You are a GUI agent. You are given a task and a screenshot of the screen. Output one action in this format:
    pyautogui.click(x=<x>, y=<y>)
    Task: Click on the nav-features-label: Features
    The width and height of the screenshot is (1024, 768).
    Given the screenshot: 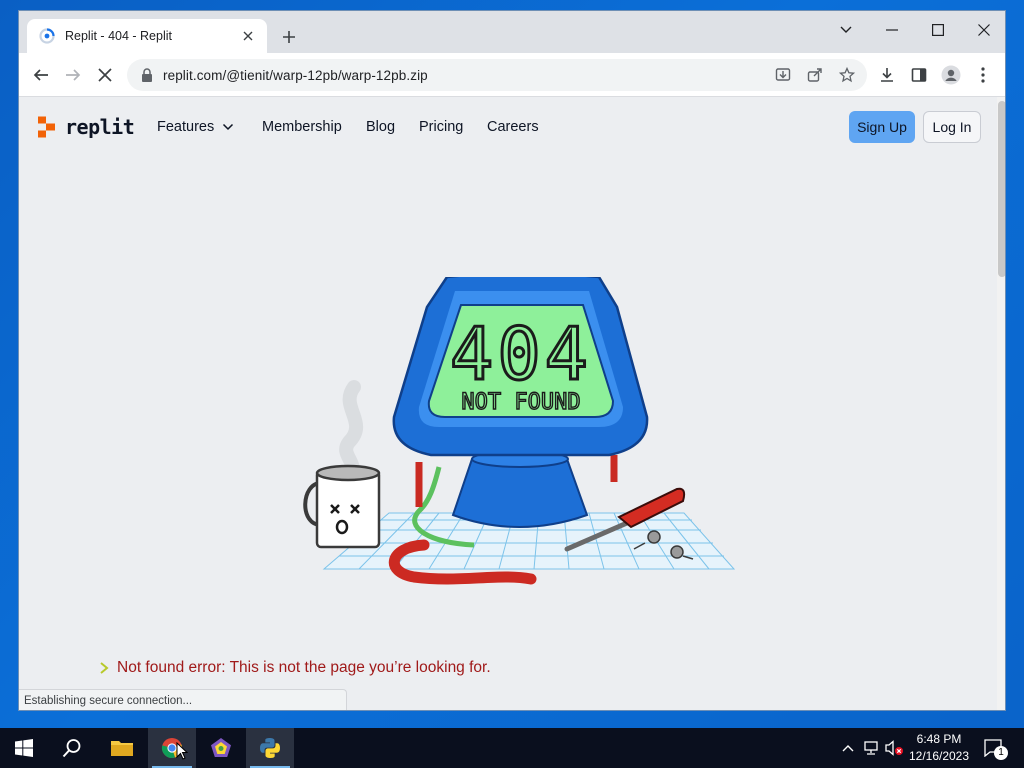 What is the action you would take?
    pyautogui.click(x=186, y=127)
    